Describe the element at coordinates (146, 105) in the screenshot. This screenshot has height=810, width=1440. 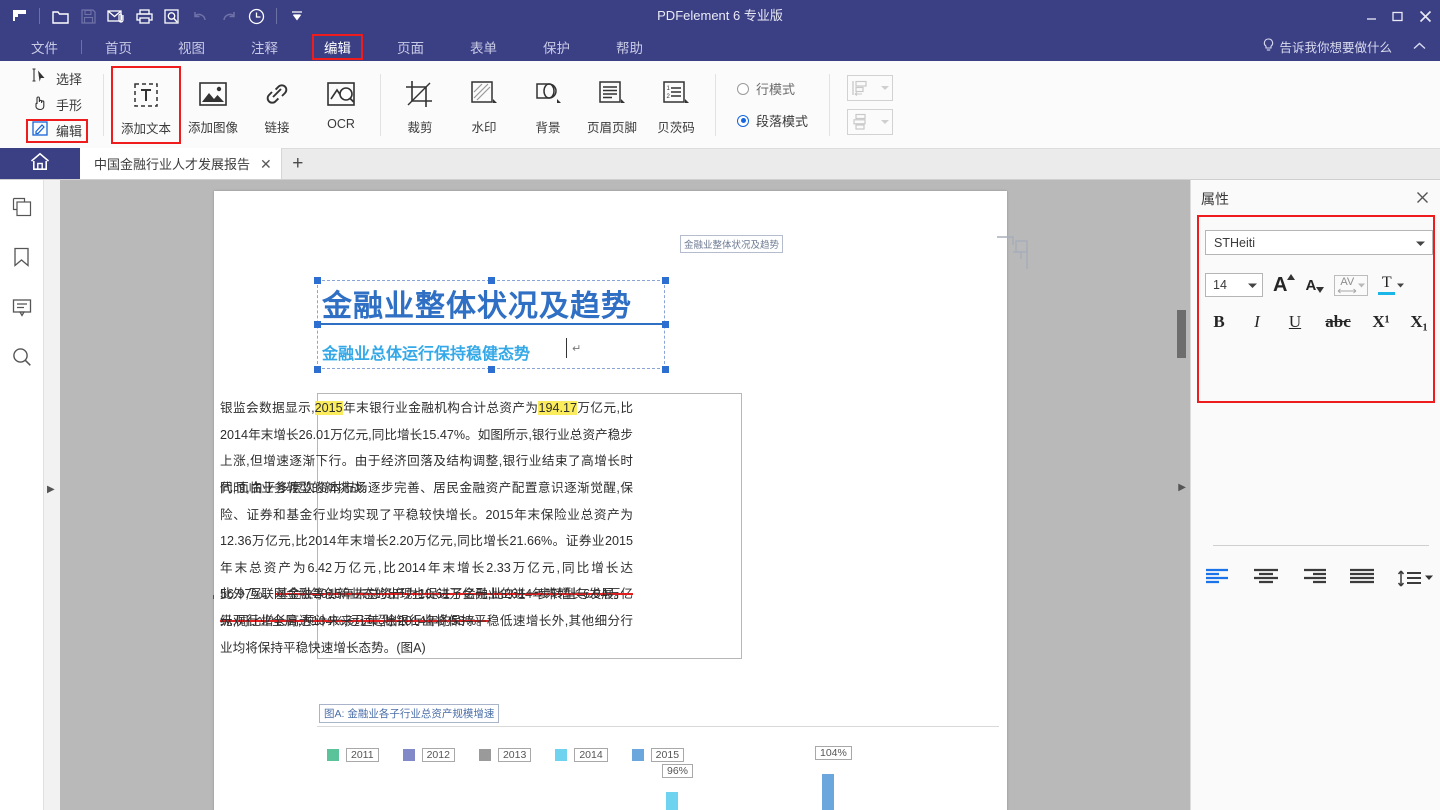
I see `add-text-button: 添加文本` at that location.